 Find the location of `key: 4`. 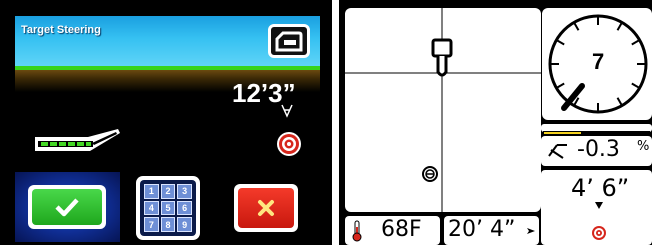

key: 4 is located at coordinates (151, 208).